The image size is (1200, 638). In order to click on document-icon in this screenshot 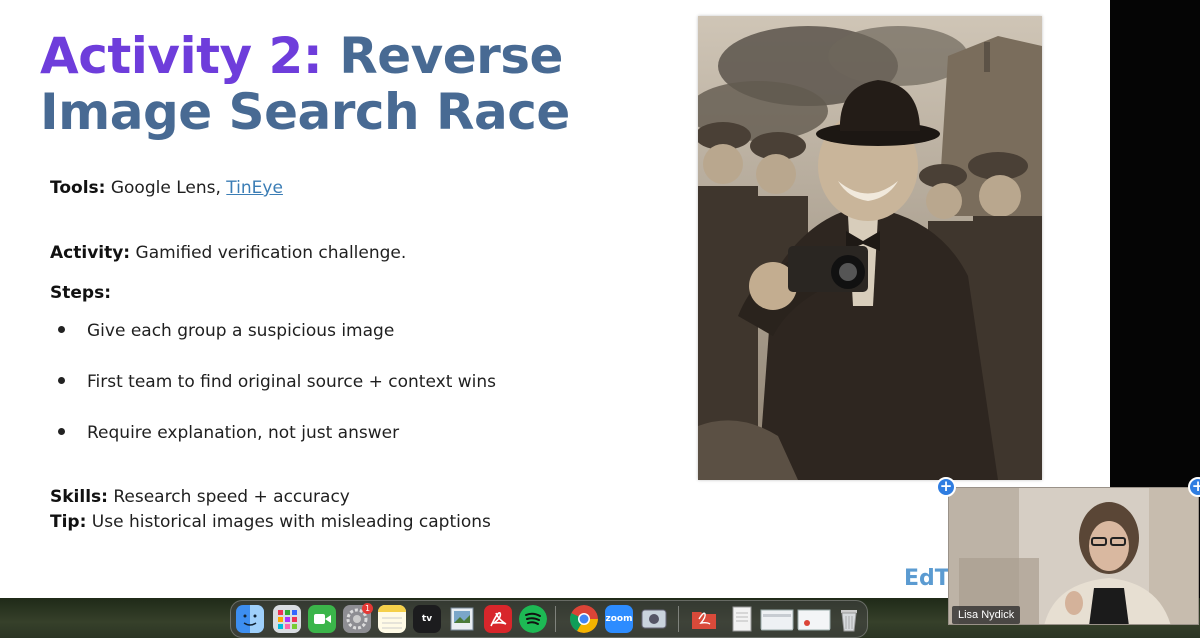, I will do `click(742, 619)`.